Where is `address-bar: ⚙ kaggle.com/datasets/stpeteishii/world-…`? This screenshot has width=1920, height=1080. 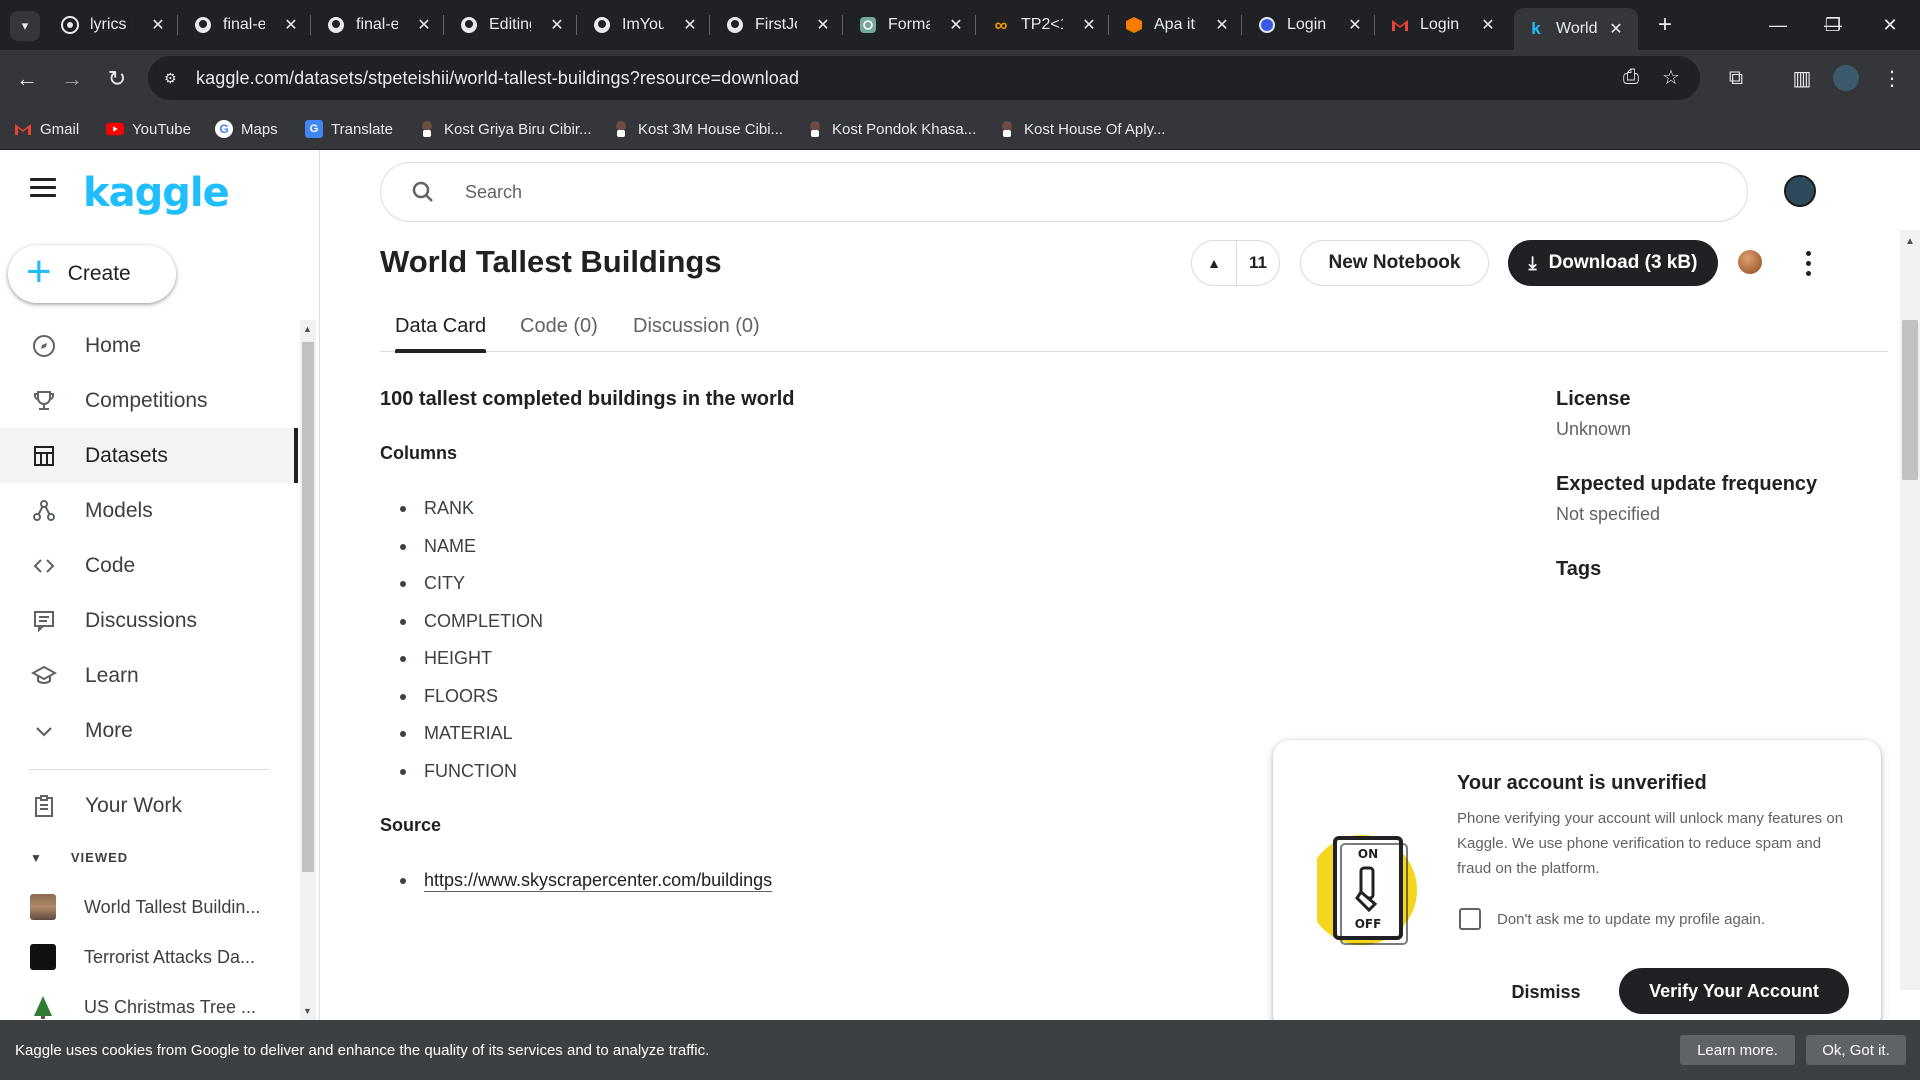
address-bar: ⚙ kaggle.com/datasets/stpeteishii/world-… is located at coordinates (924, 78).